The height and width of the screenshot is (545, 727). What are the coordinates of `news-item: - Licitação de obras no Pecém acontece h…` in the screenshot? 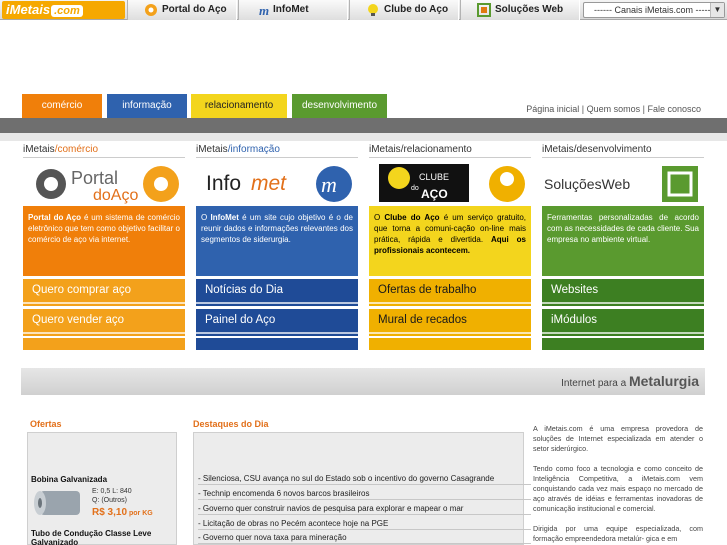 It's located at (364, 523).